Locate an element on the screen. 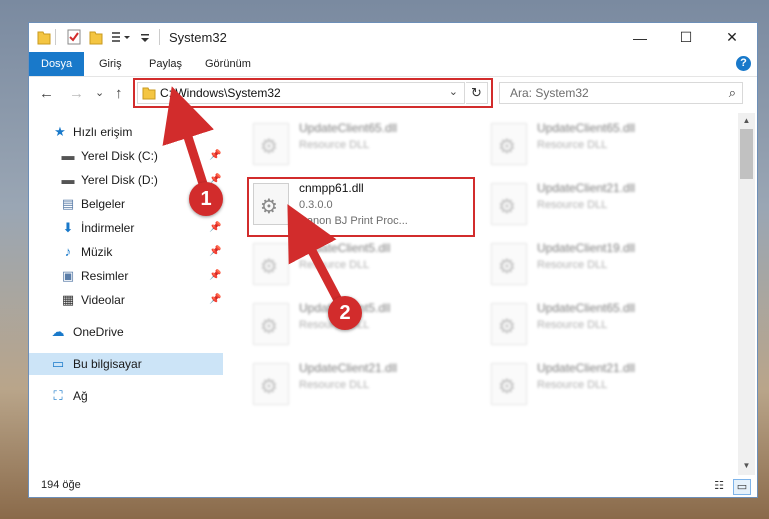 This screenshot has width=769, height=519. callout-2: 2 is located at coordinates (345, 313).